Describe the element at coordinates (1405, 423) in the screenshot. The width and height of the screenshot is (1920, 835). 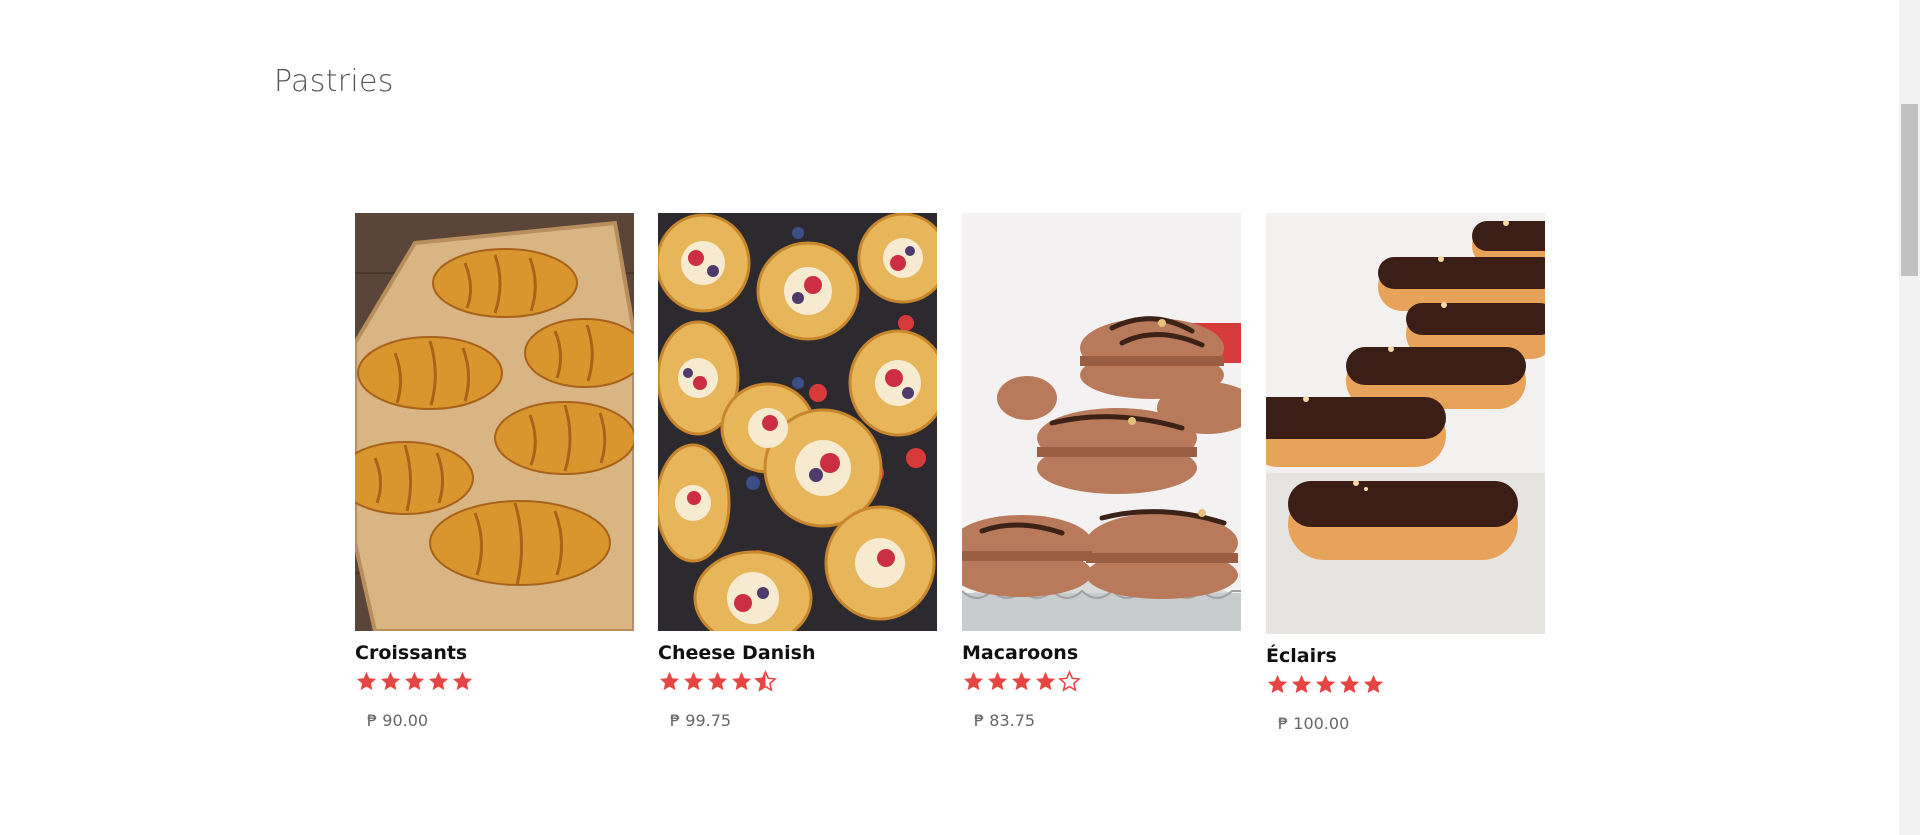
I see `product-image-eclairs` at that location.